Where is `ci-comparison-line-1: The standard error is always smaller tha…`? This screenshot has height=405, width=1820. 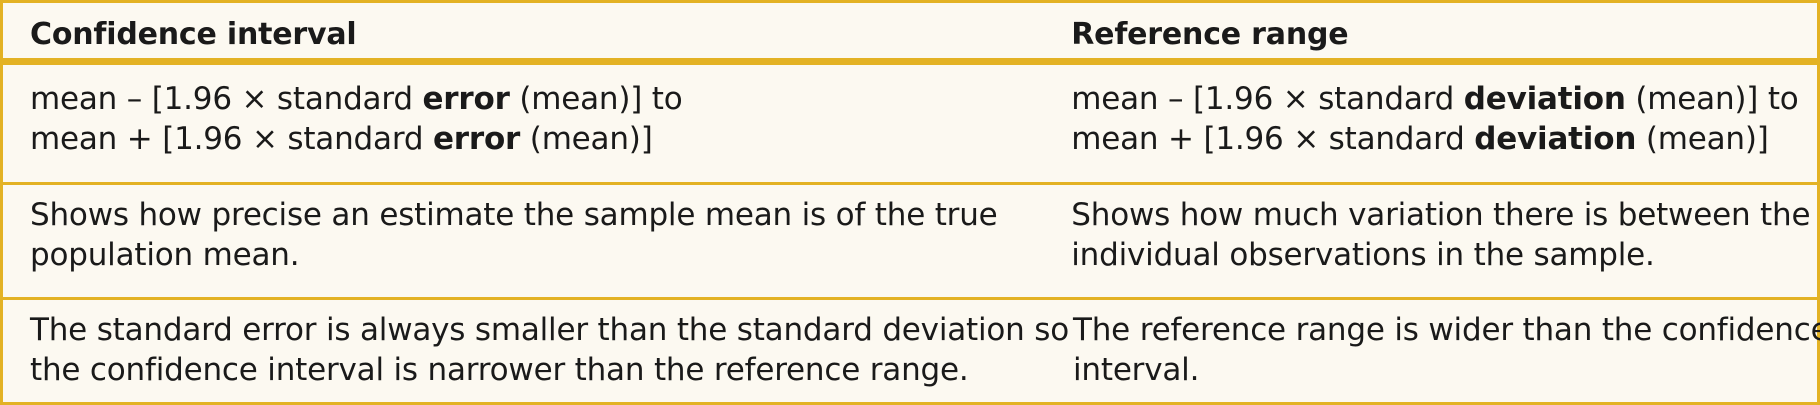
ci-comparison-line-1: The standard error is always smaller tha… is located at coordinates (549, 330).